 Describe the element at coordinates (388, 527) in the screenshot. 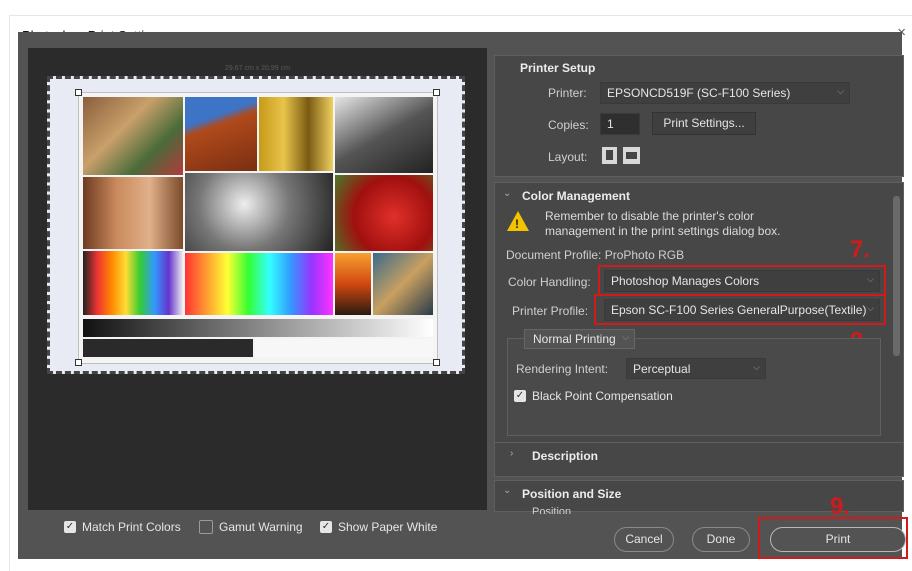

I see `show-paper-white-label: Show Paper White` at that location.